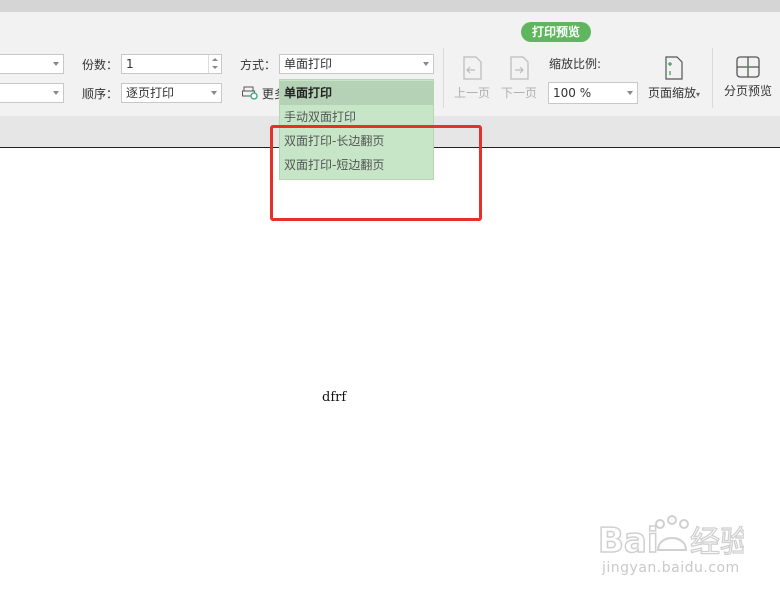  What do you see at coordinates (390, 6) in the screenshot?
I see `window-top-strip` at bounding box center [390, 6].